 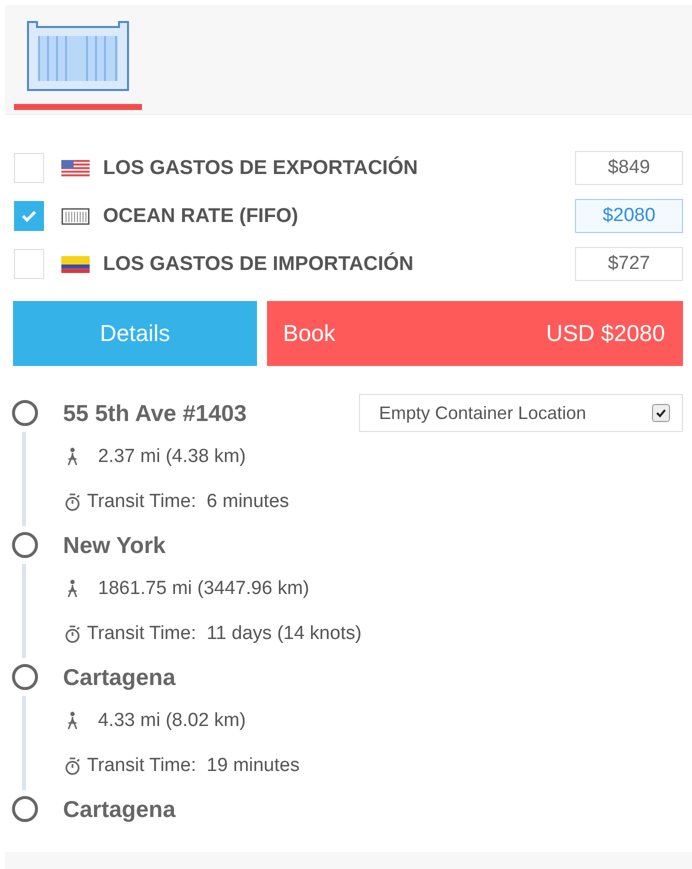 I want to click on distance-text: 1861.75 mi (3447.96 km), so click(x=204, y=589).